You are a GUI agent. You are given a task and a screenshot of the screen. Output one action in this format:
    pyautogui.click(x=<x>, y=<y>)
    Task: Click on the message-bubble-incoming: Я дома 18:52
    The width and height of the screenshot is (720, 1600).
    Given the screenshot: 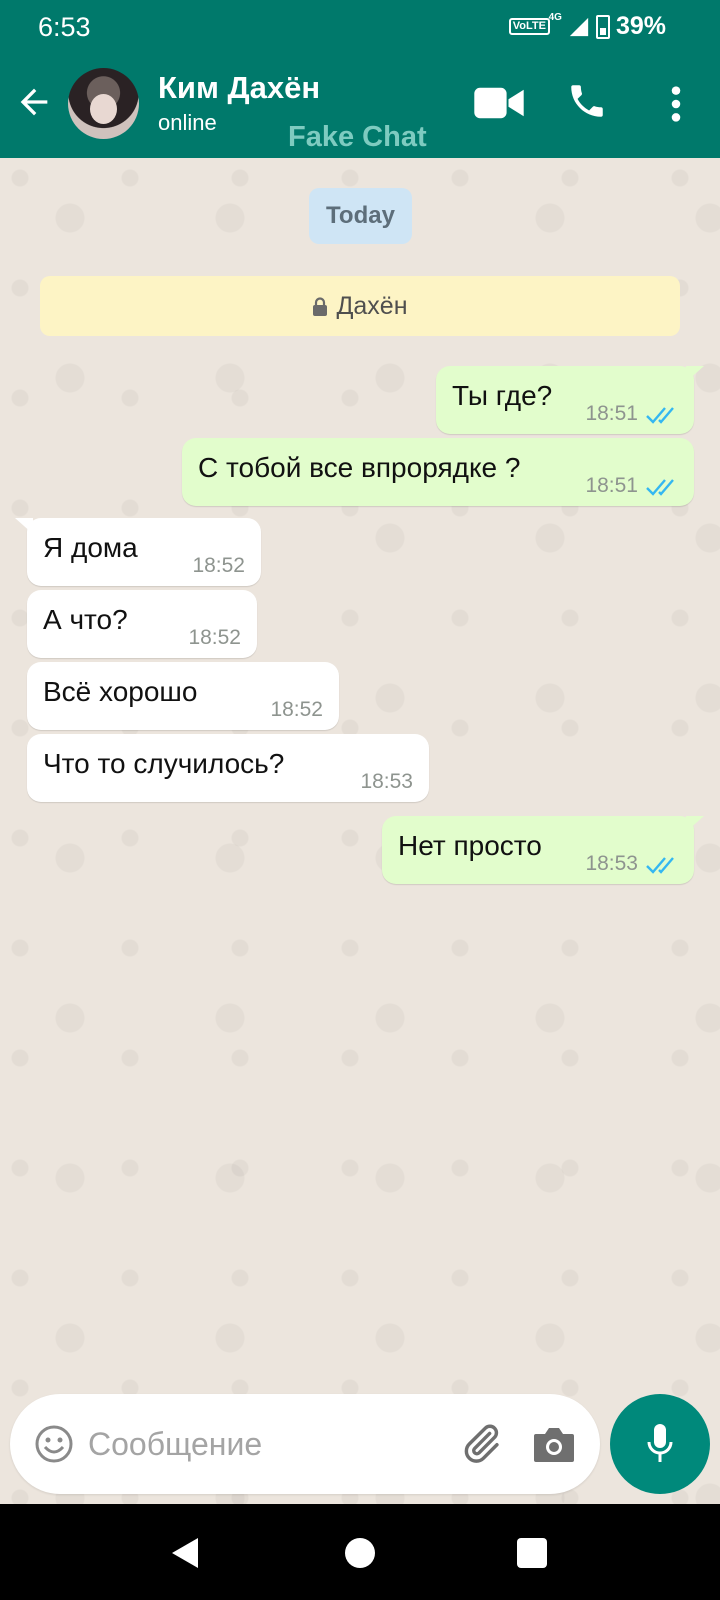 What is the action you would take?
    pyautogui.click(x=138, y=552)
    